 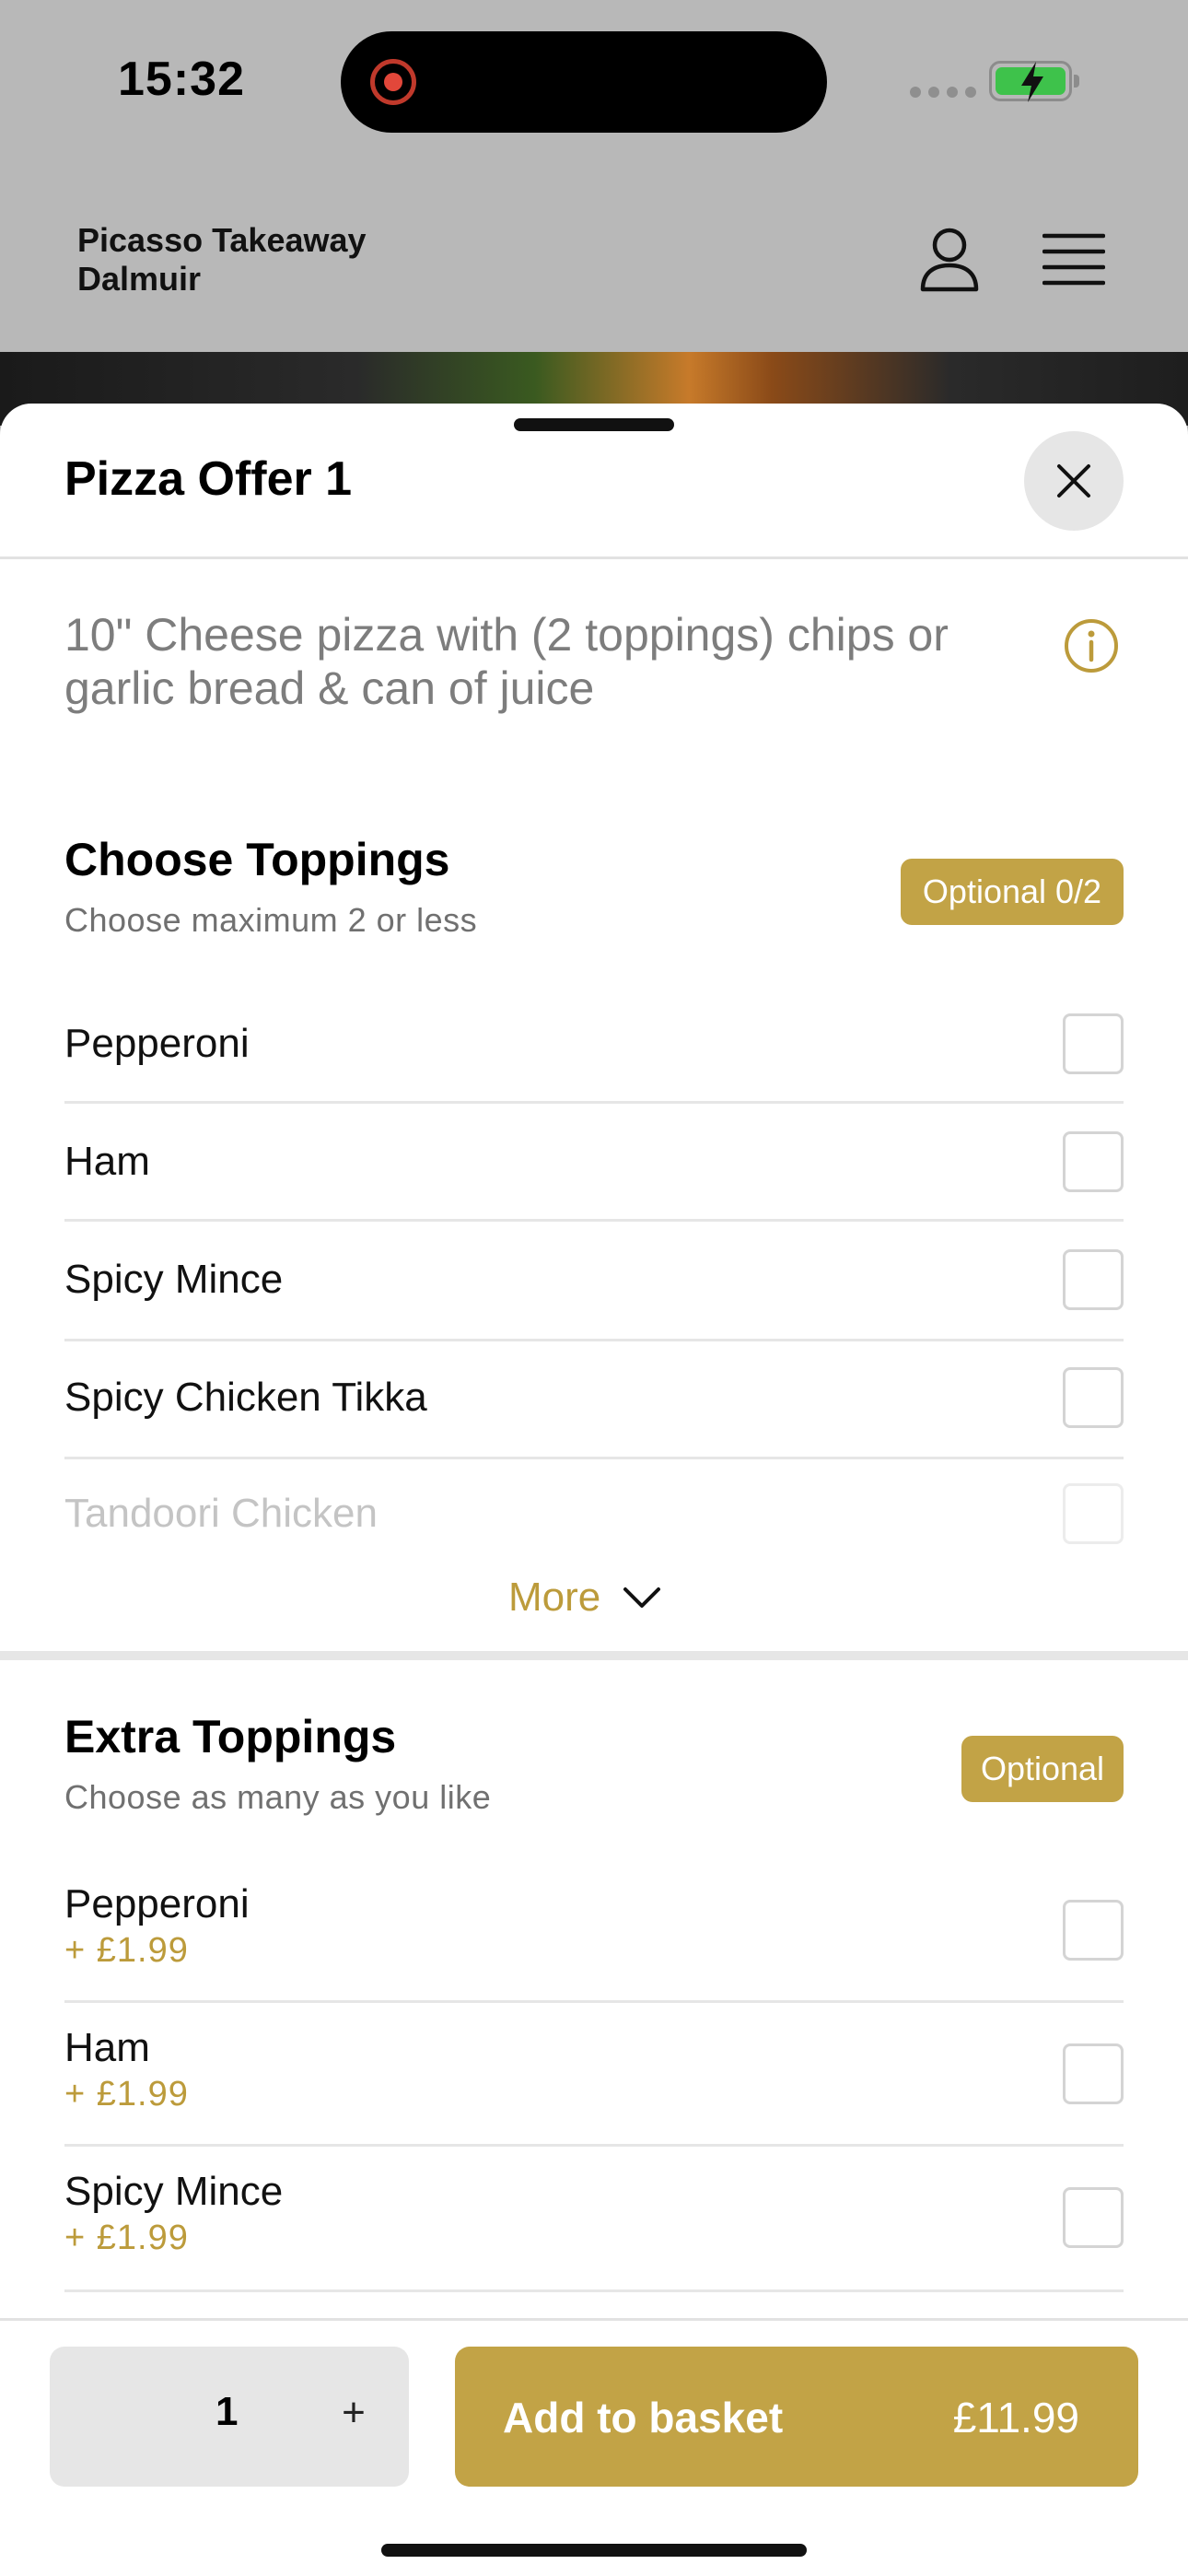 What do you see at coordinates (594, 424) in the screenshot?
I see `sheet-drag-handle` at bounding box center [594, 424].